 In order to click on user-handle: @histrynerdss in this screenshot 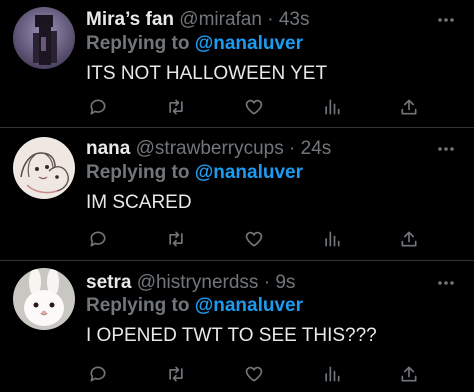, I will do `click(198, 282)`.